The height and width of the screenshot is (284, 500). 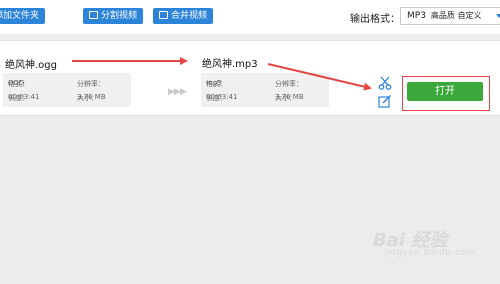 What do you see at coordinates (265, 90) in the screenshot?
I see `output-info-panel: 格式： mp3 分辨率： 长度： 00:03:41 大小： 3.76 MB` at bounding box center [265, 90].